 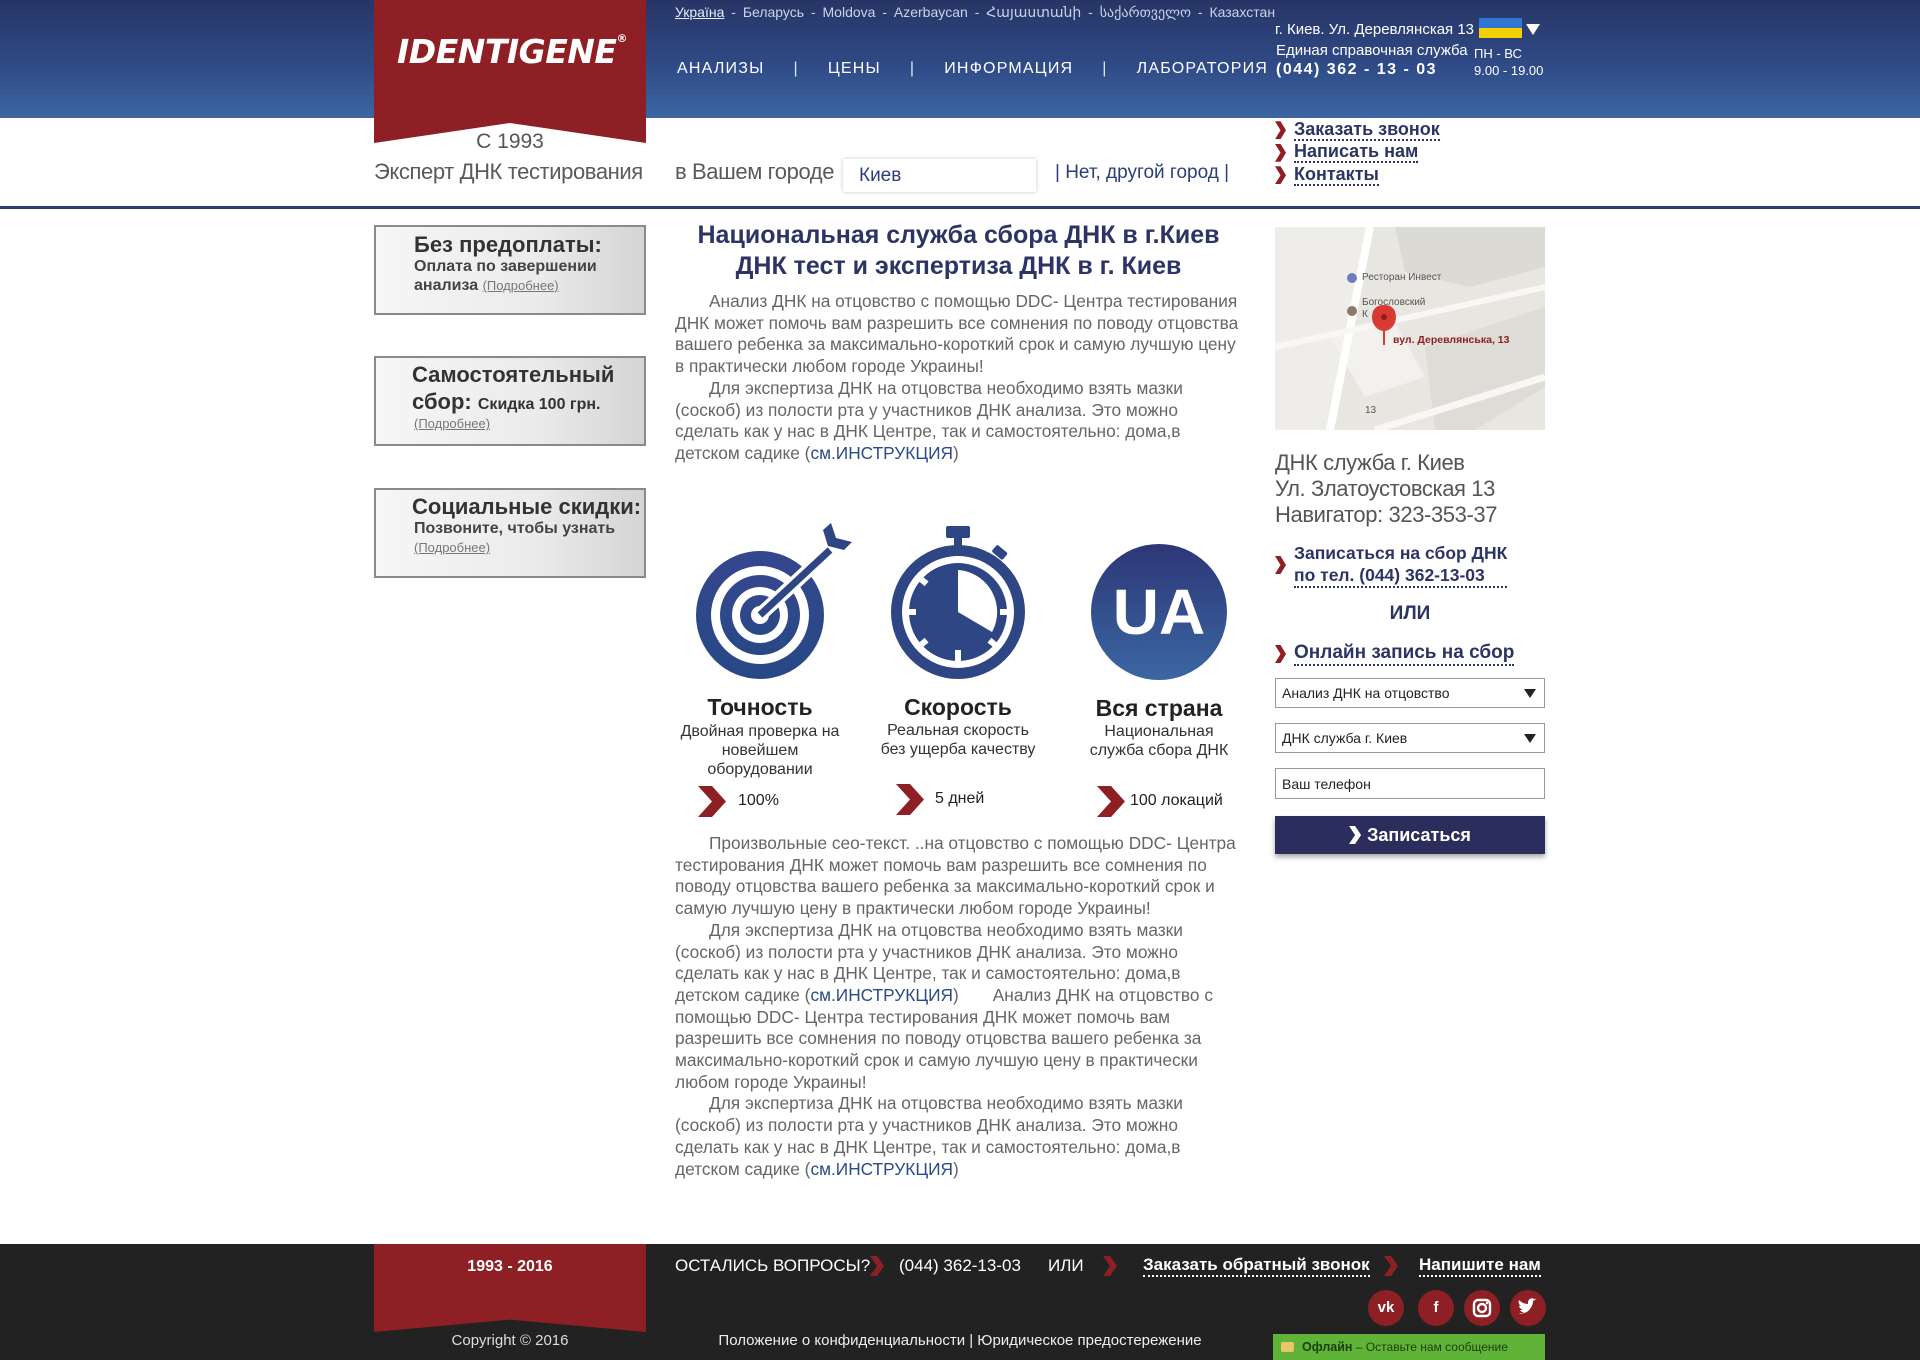 I want to click on footer-write-link: Напишите нам, so click(x=1480, y=1266).